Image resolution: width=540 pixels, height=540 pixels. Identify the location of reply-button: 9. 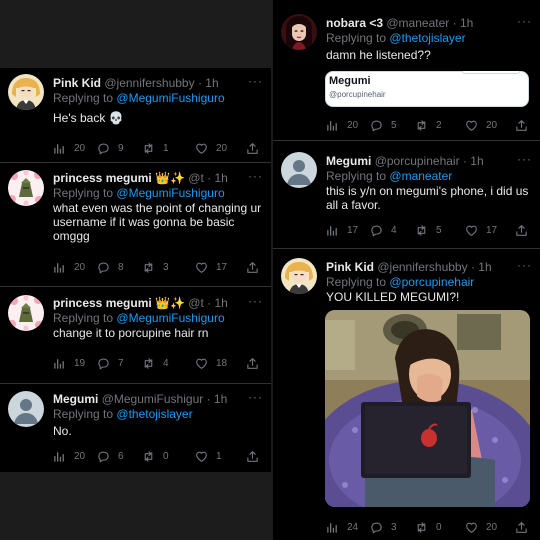
(110, 148).